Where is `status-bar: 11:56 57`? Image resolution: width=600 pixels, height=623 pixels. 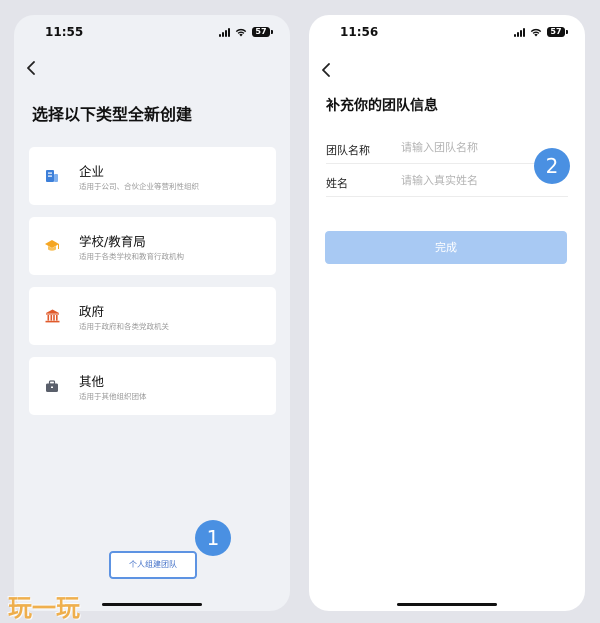 status-bar: 11:56 57 is located at coordinates (447, 33).